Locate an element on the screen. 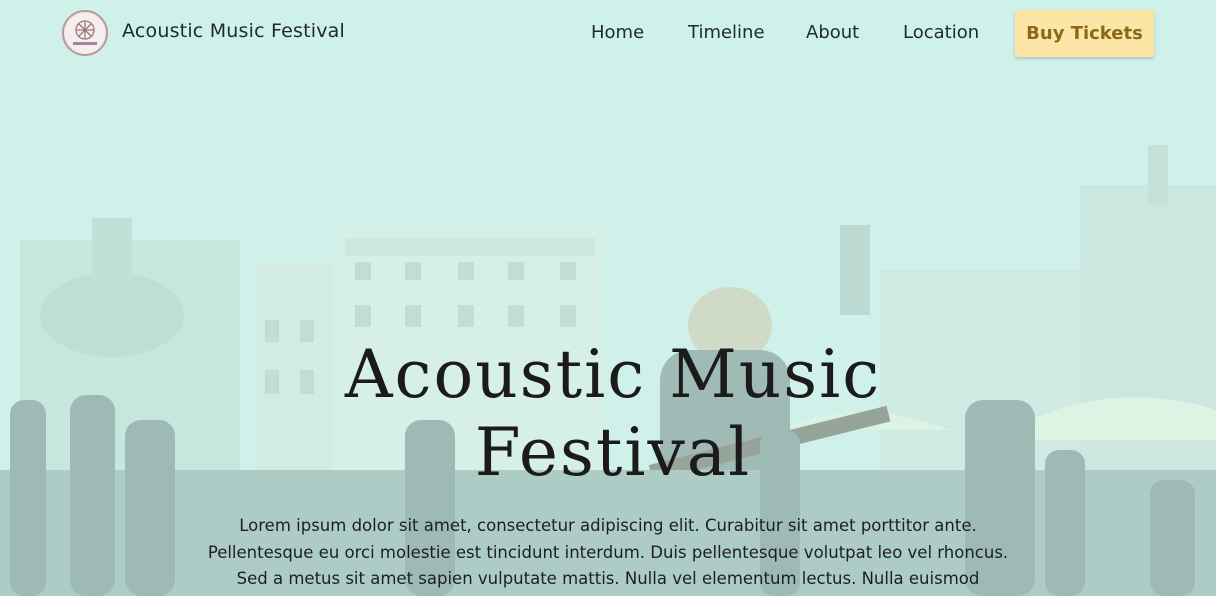 The width and height of the screenshot is (1216, 596). hero-title-line1: Acoustic Music is located at coordinates (613, 374).